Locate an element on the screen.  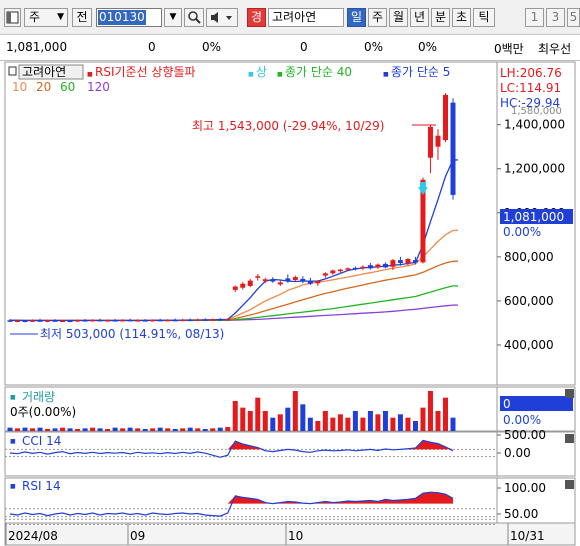
period-3: 년 is located at coordinates (419, 17).